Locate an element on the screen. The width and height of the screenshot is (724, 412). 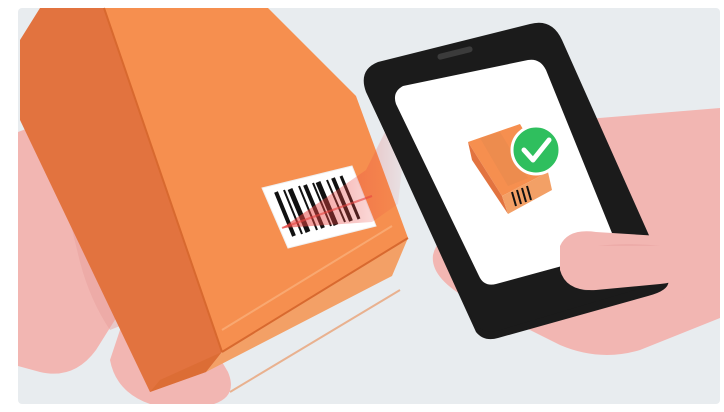
right-thumb is located at coordinates (624, 261).